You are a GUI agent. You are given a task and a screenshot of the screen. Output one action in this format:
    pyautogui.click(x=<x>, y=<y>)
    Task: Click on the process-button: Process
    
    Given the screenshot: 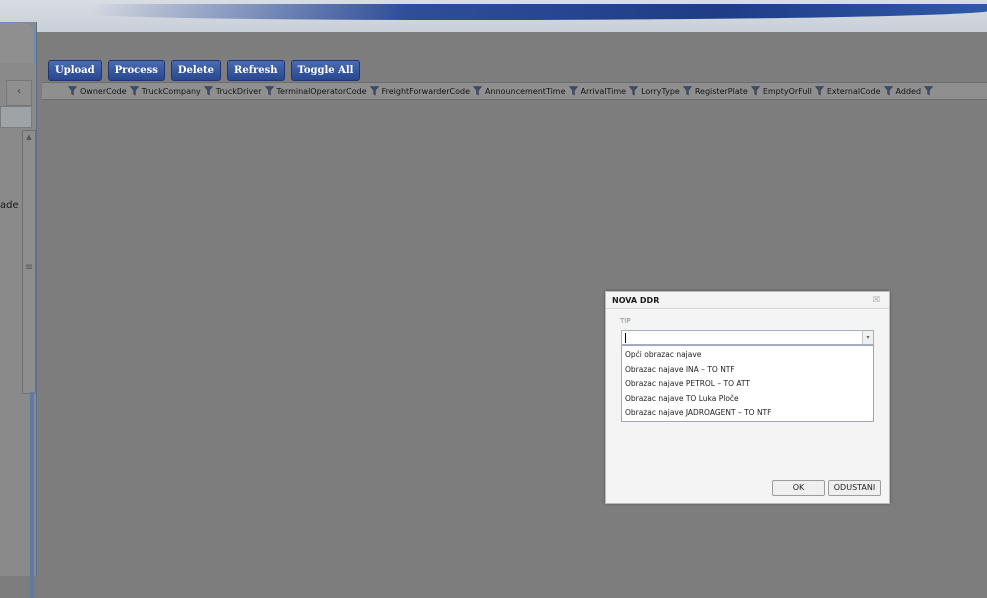 What is the action you would take?
    pyautogui.click(x=136, y=70)
    